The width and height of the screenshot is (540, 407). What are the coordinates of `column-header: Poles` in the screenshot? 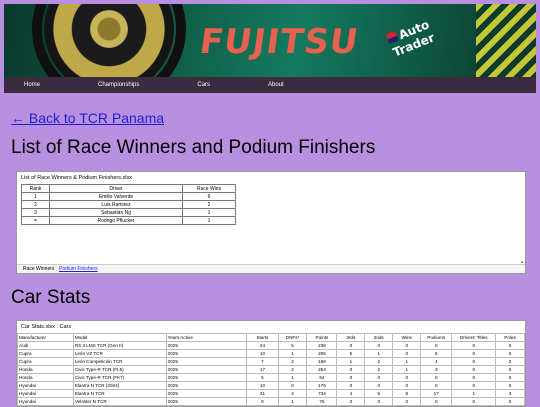 It's located at (510, 337).